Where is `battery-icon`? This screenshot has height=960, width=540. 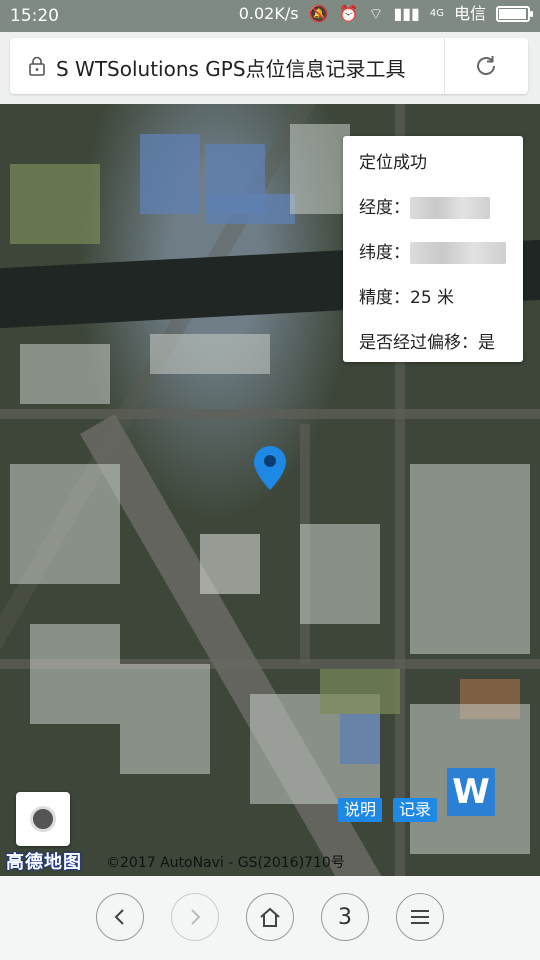
battery-icon is located at coordinates (514, 14).